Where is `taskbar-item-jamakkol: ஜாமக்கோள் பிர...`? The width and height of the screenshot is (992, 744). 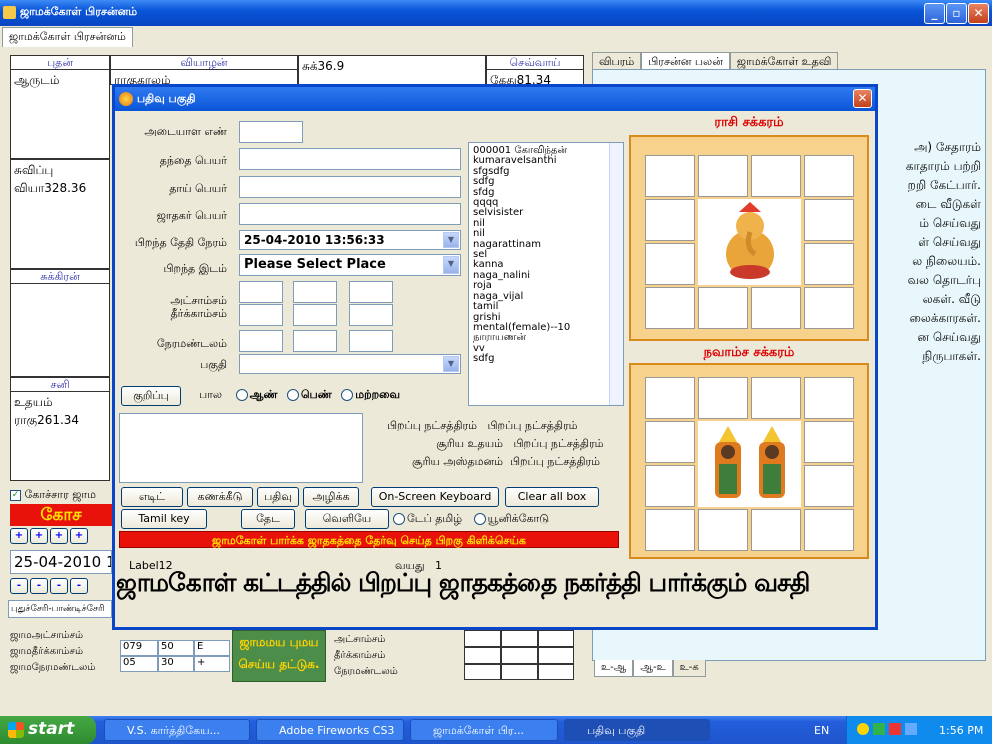 taskbar-item-jamakkol: ஜாமக்கோள் பிர... is located at coordinates (484, 730).